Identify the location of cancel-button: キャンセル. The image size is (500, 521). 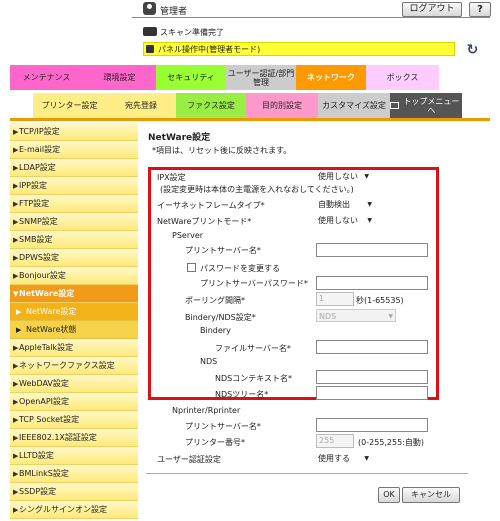
(431, 495).